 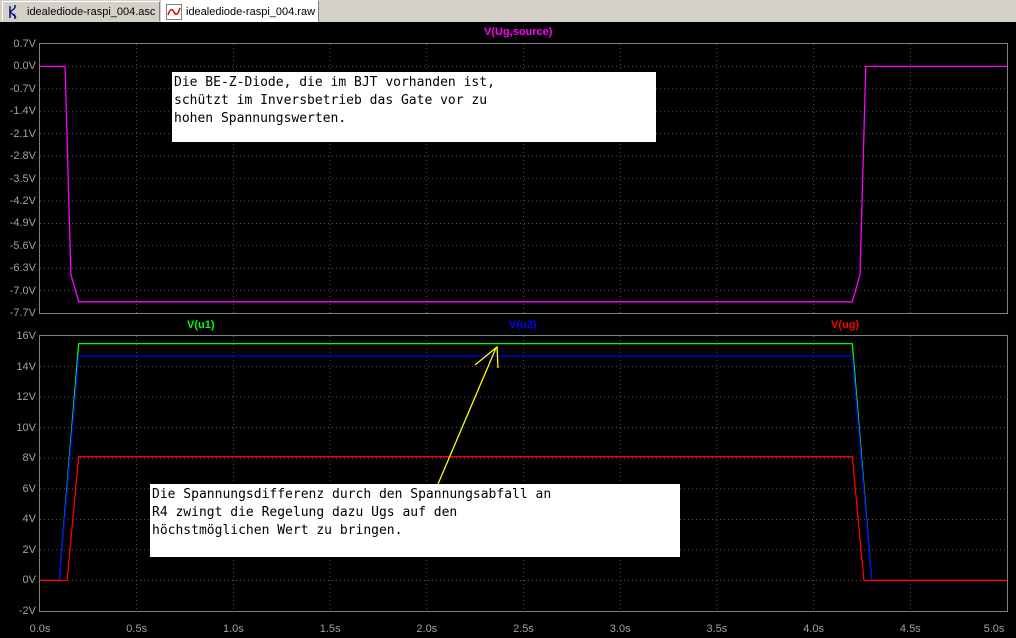 What do you see at coordinates (29, 580) in the screenshot?
I see `bottom-y-tick-label: 0V` at bounding box center [29, 580].